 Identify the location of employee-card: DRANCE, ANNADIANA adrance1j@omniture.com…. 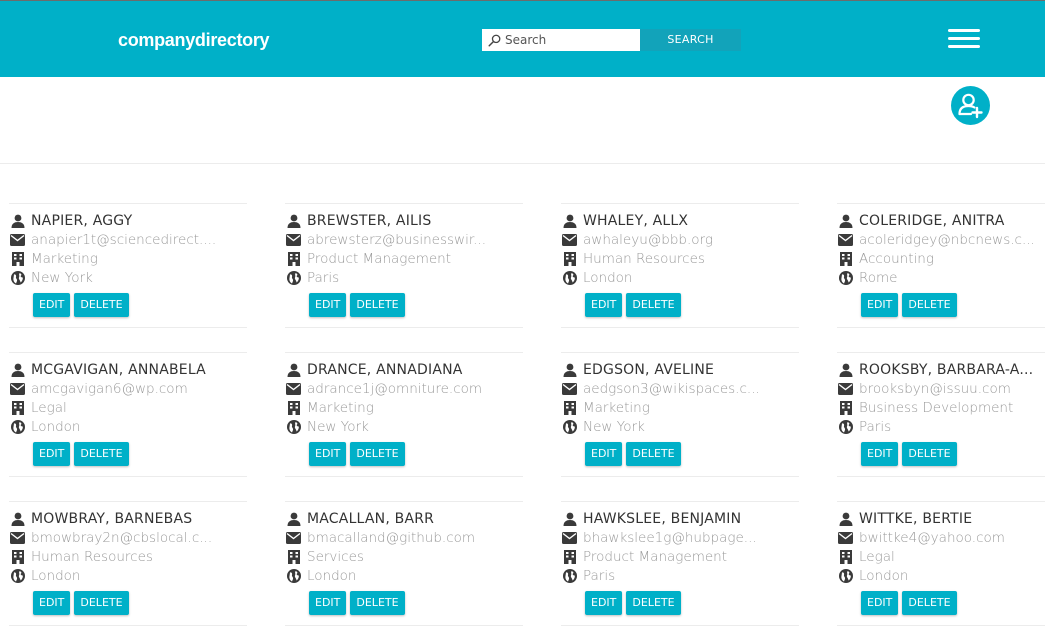
(404, 414).